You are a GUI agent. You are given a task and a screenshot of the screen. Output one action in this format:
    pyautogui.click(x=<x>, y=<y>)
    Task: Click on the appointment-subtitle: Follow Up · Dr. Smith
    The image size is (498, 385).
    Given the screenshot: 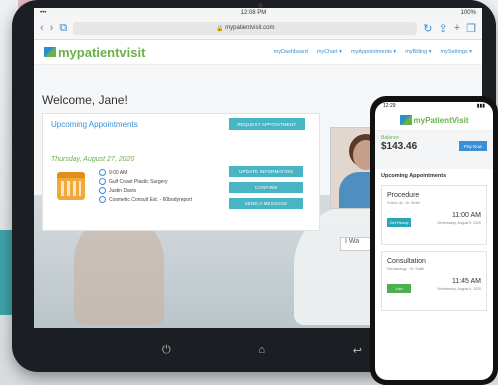 What is the action you would take?
    pyautogui.click(x=404, y=203)
    